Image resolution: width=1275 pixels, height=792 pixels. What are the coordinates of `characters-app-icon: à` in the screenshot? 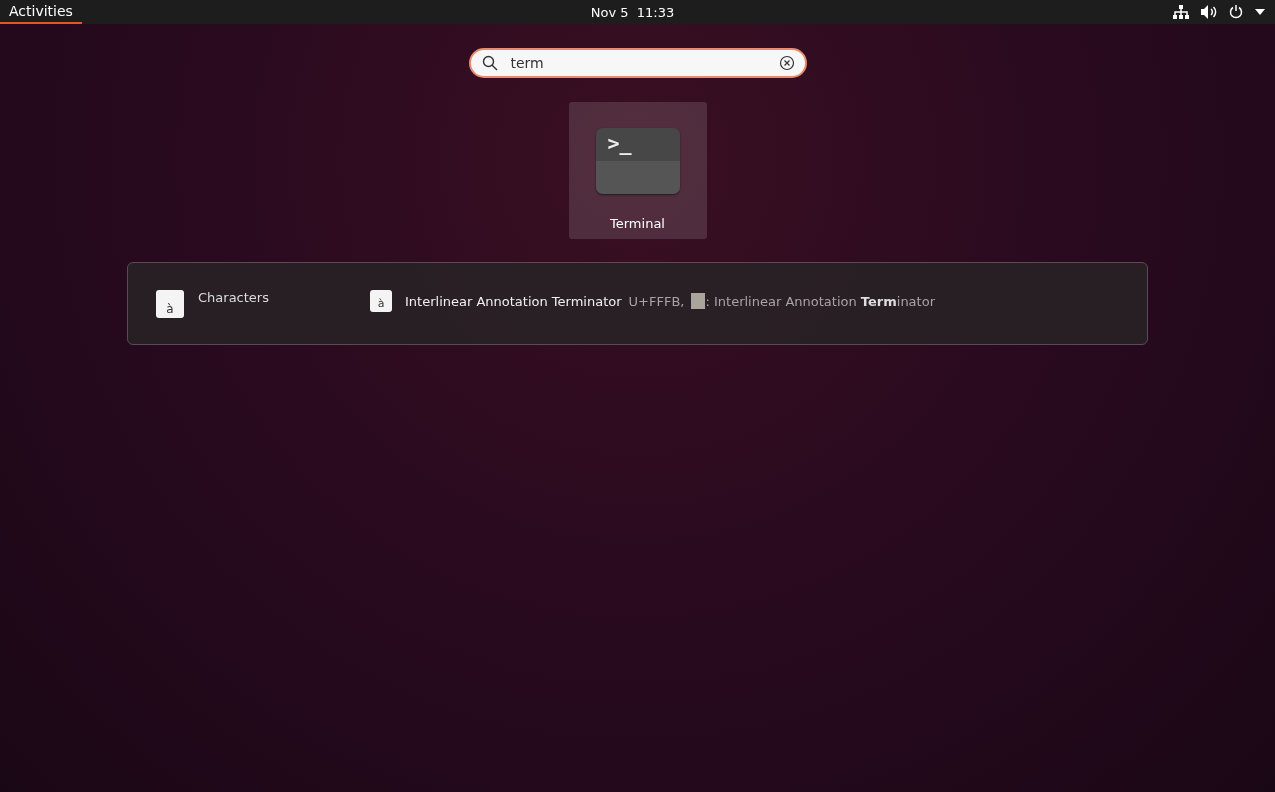 It's located at (170, 304).